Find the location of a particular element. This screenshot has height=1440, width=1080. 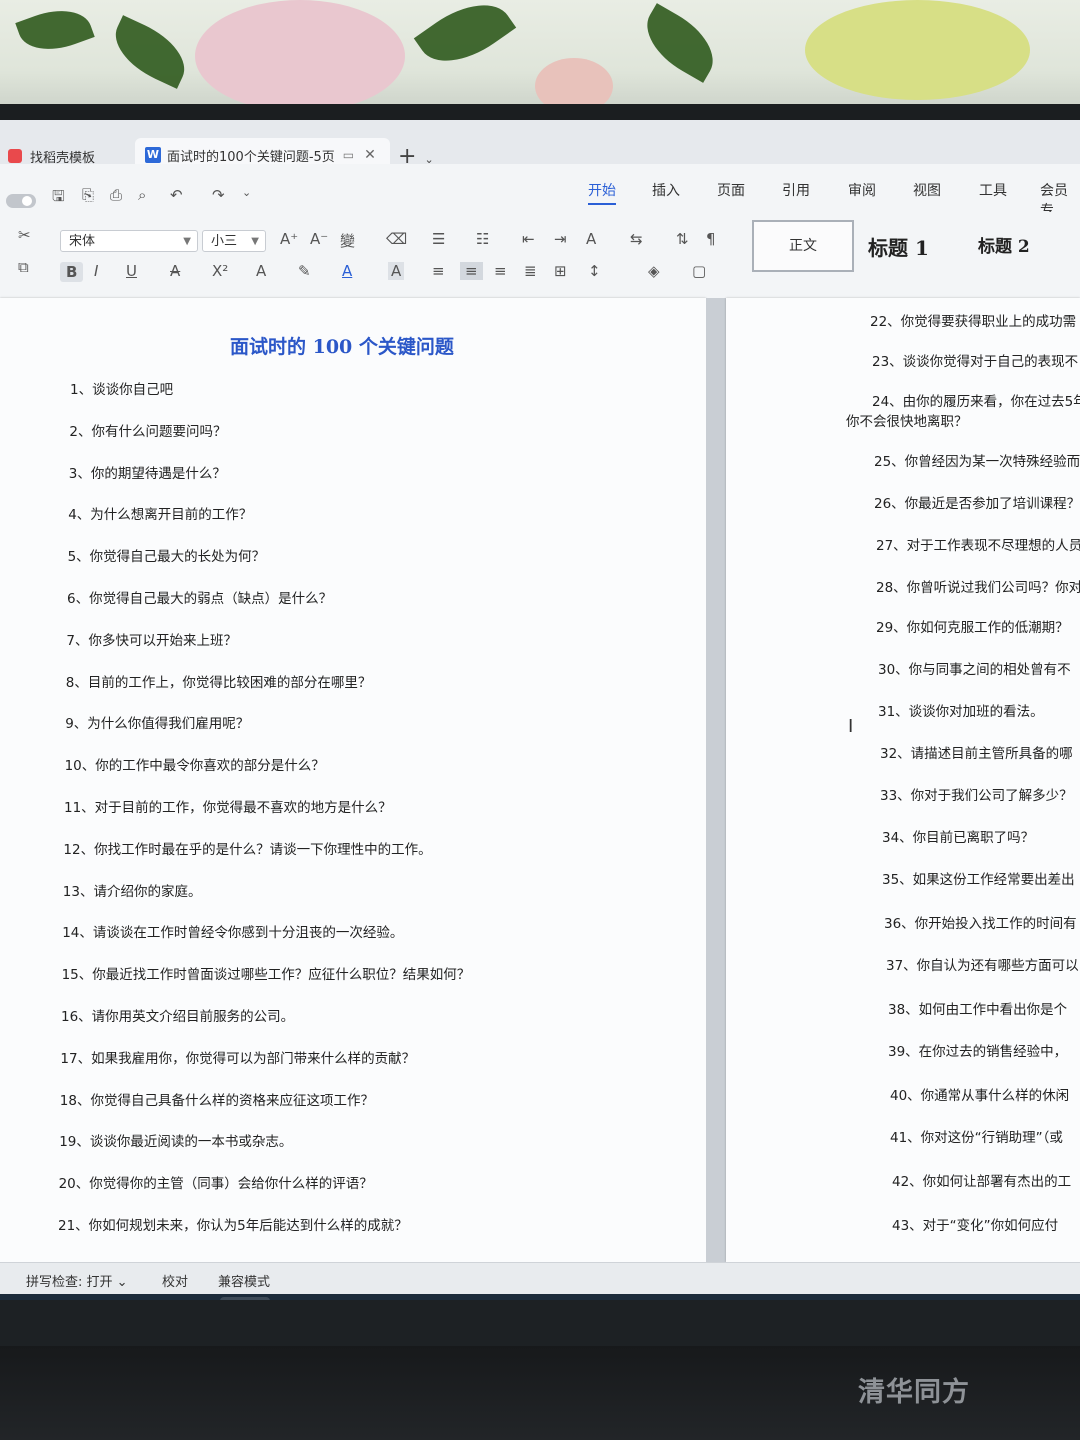

menu-review: 审阅 is located at coordinates (862, 190).